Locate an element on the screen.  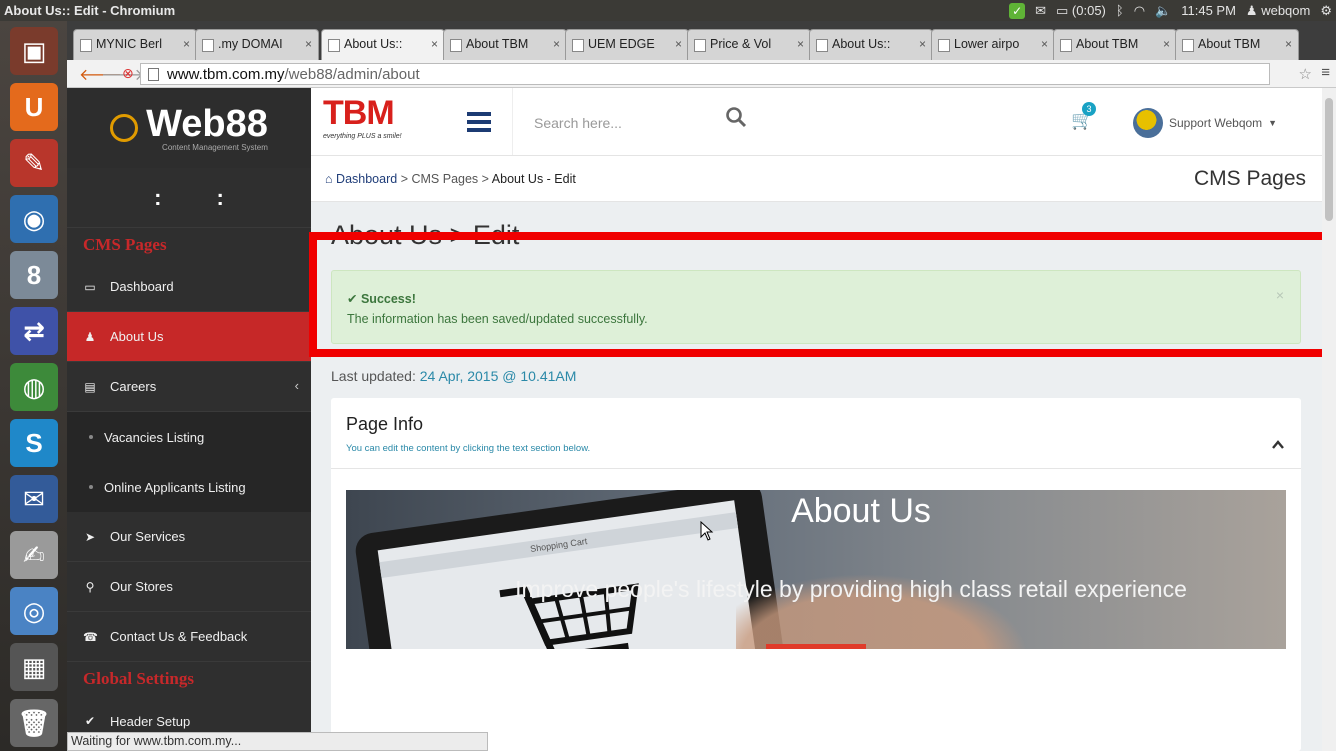
panel-title: Page Info is located at coordinates (385, 424).